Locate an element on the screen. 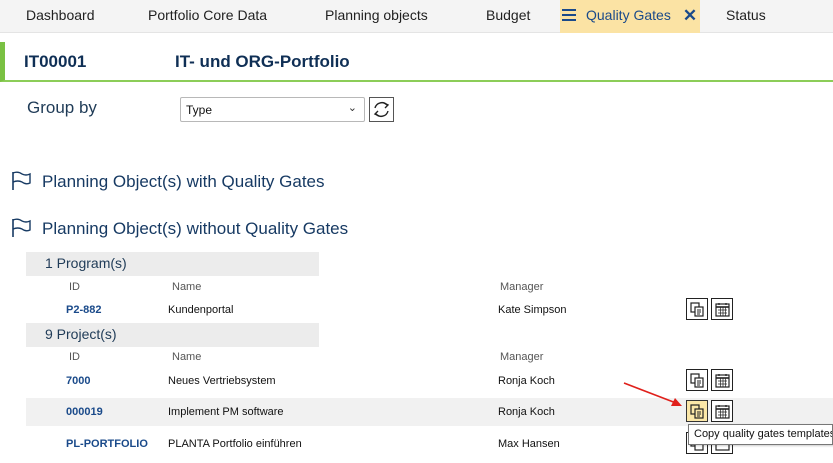 The width and height of the screenshot is (833, 463). program-name: Kundenportal is located at coordinates (201, 310).